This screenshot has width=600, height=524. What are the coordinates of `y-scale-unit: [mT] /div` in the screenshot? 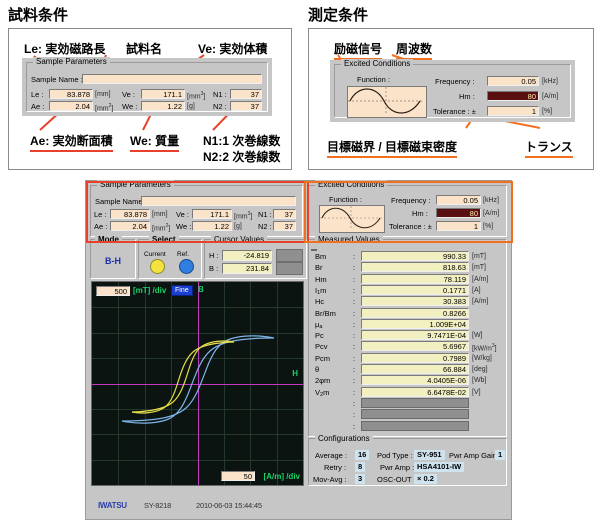 It's located at (150, 290).